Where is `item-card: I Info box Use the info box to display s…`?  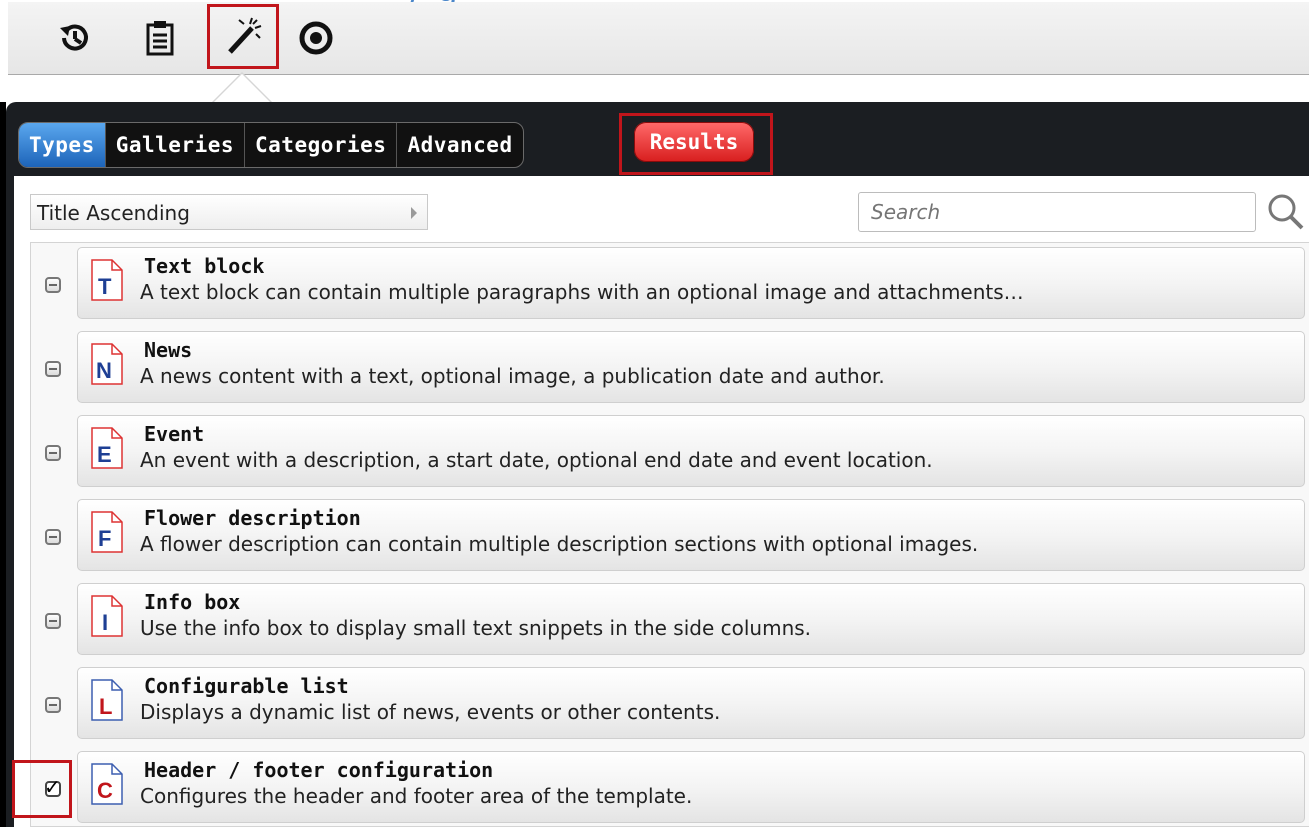 item-card: I Info box Use the info box to display s… is located at coordinates (691, 619).